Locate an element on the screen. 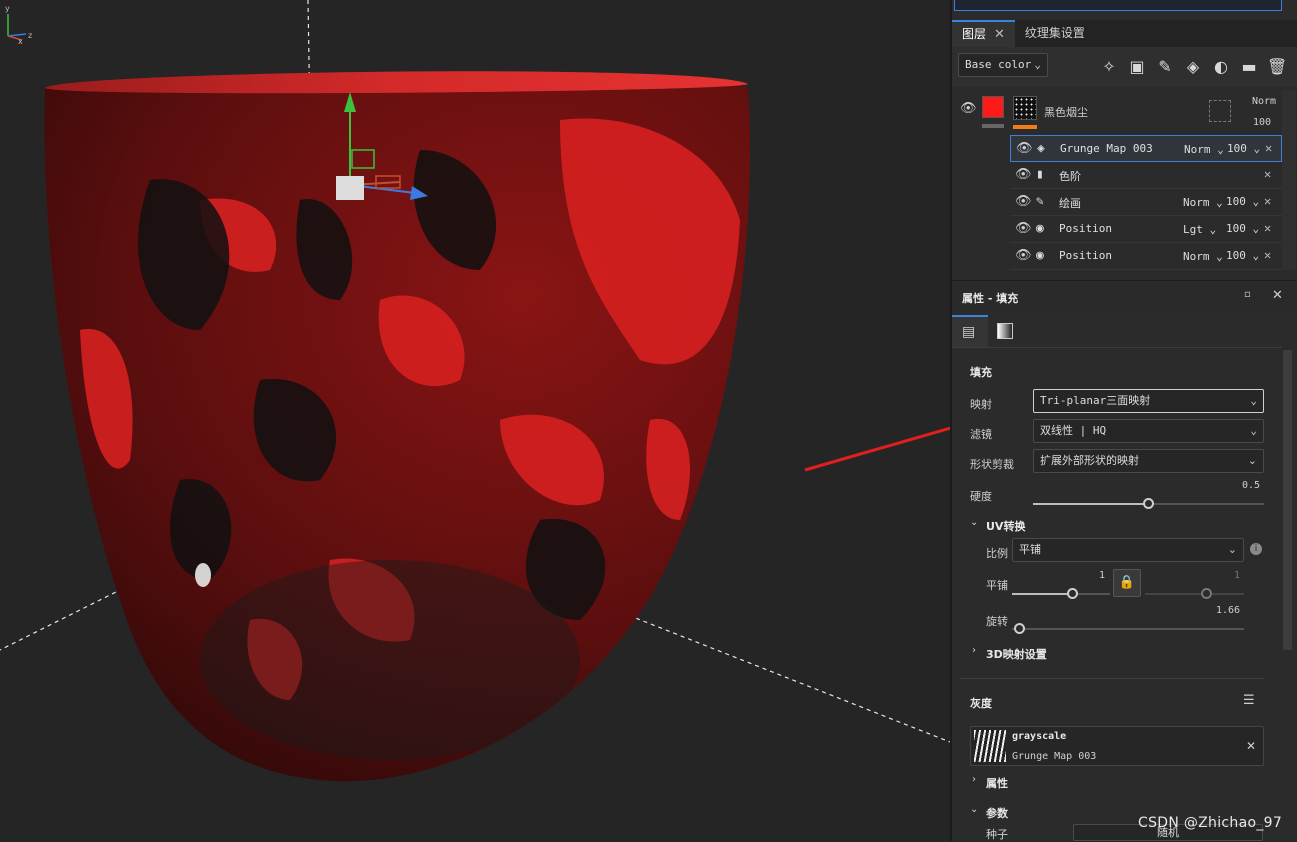  mask-icon: ▣ is located at coordinates (1137, 67).